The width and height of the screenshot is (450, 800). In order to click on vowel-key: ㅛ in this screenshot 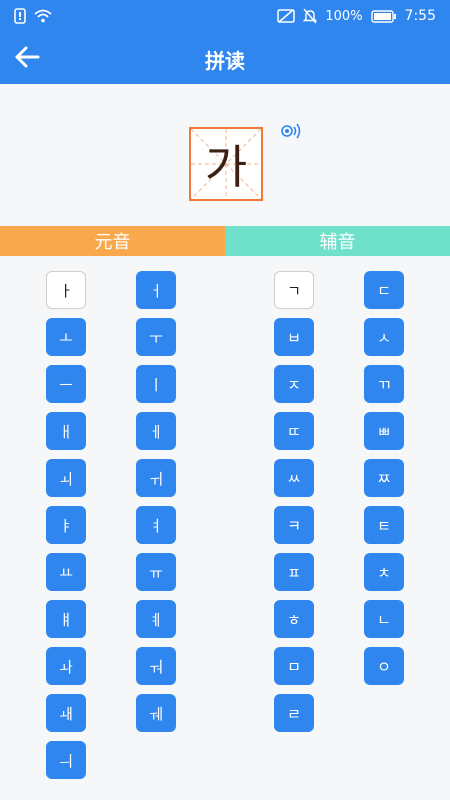, I will do `click(66, 572)`.